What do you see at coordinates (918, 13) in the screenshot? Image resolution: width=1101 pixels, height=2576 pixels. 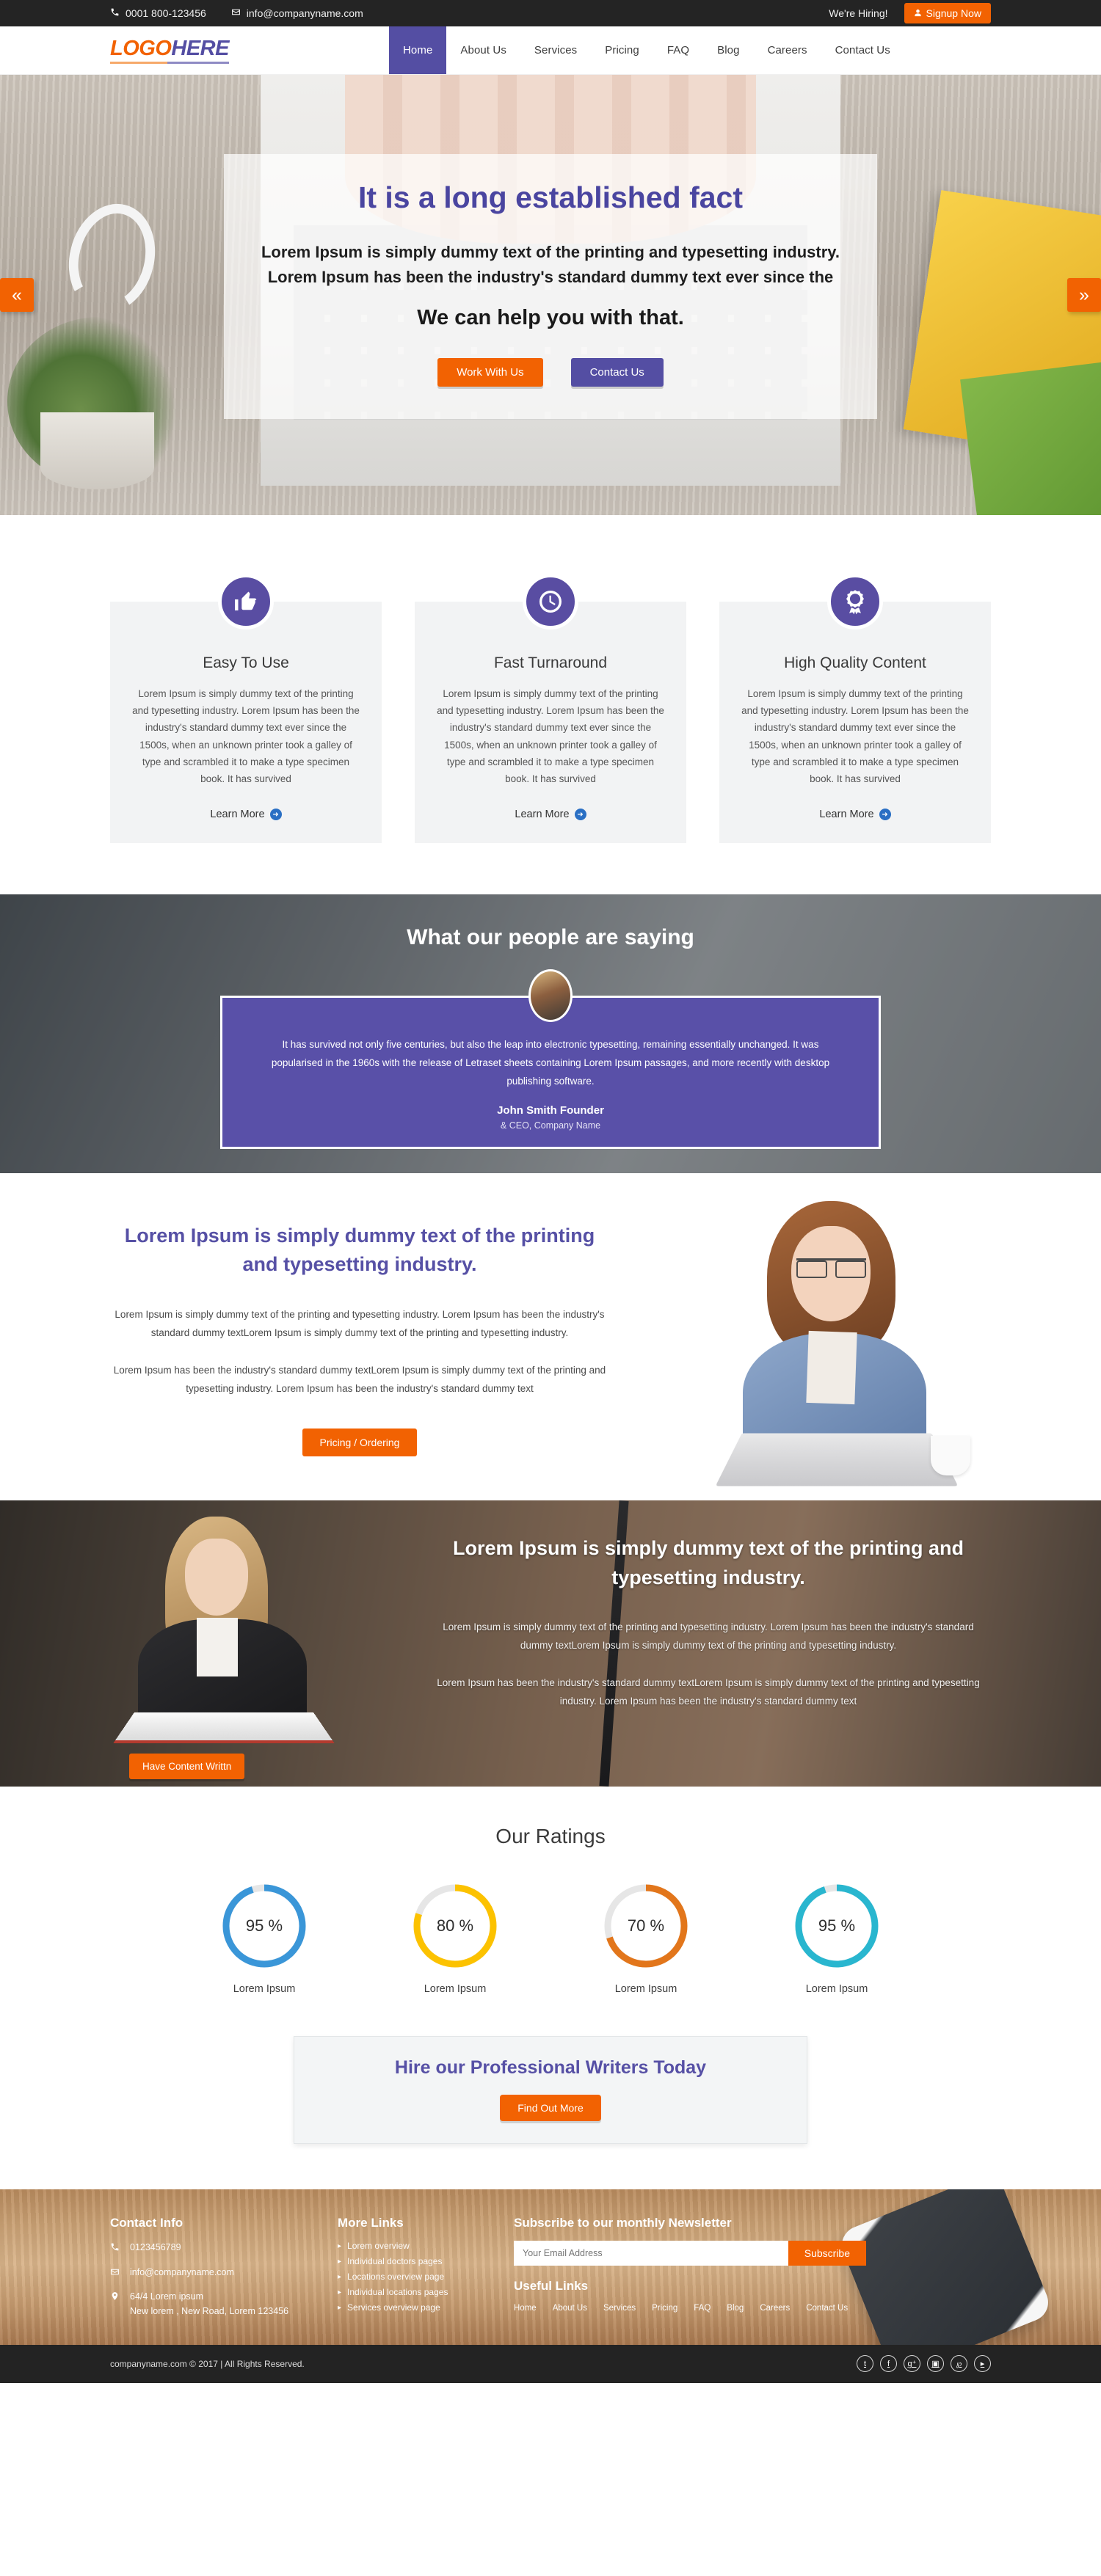 I see `user-icon` at bounding box center [918, 13].